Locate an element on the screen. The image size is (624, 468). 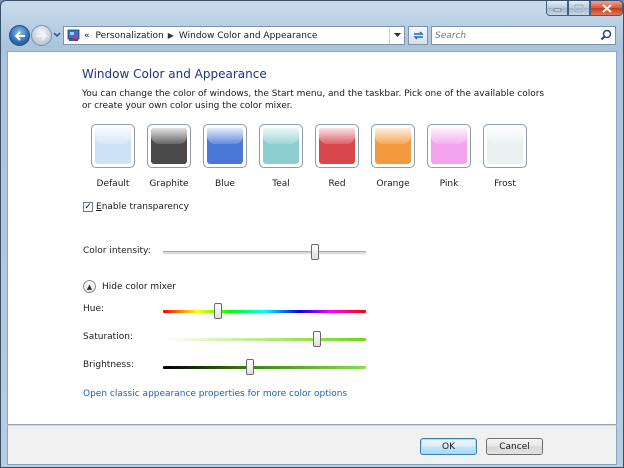
brightness-slider-thumb is located at coordinates (250, 367).